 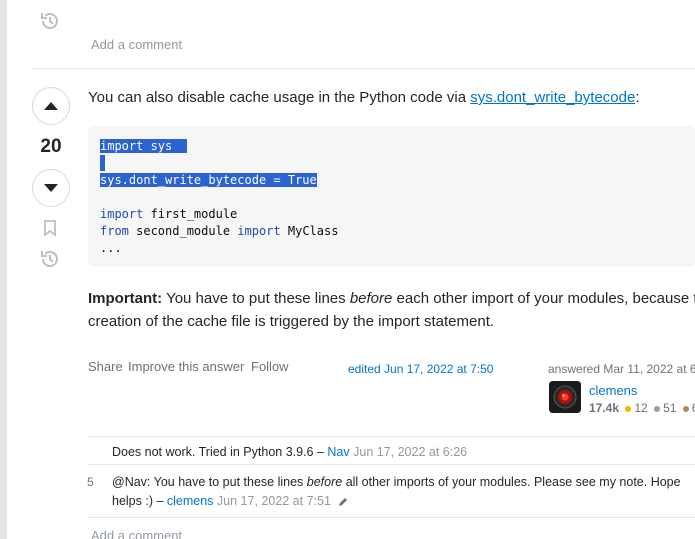 I want to click on avatar, so click(x=565, y=397).